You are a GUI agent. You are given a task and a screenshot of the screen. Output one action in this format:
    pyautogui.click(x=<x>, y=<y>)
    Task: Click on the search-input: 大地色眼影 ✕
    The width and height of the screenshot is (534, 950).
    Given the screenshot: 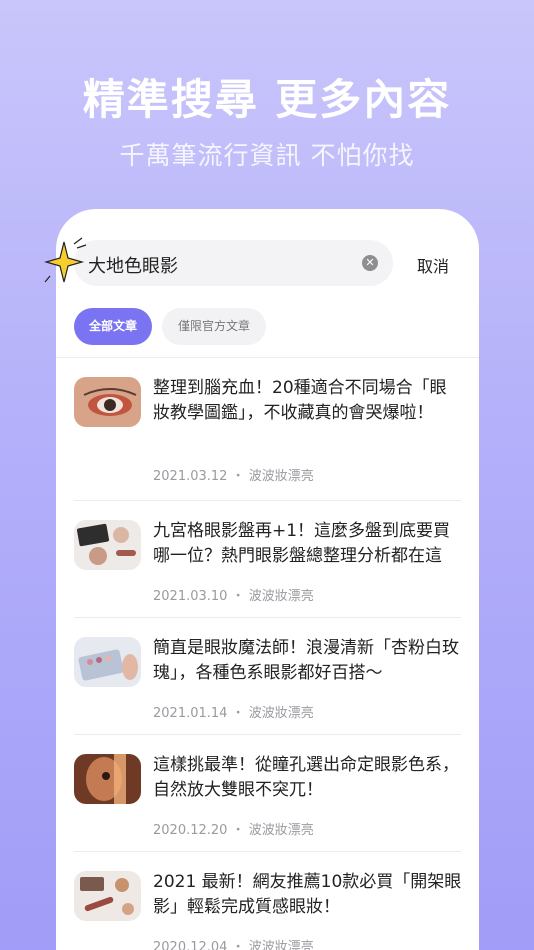 What is the action you would take?
    pyautogui.click(x=233, y=263)
    